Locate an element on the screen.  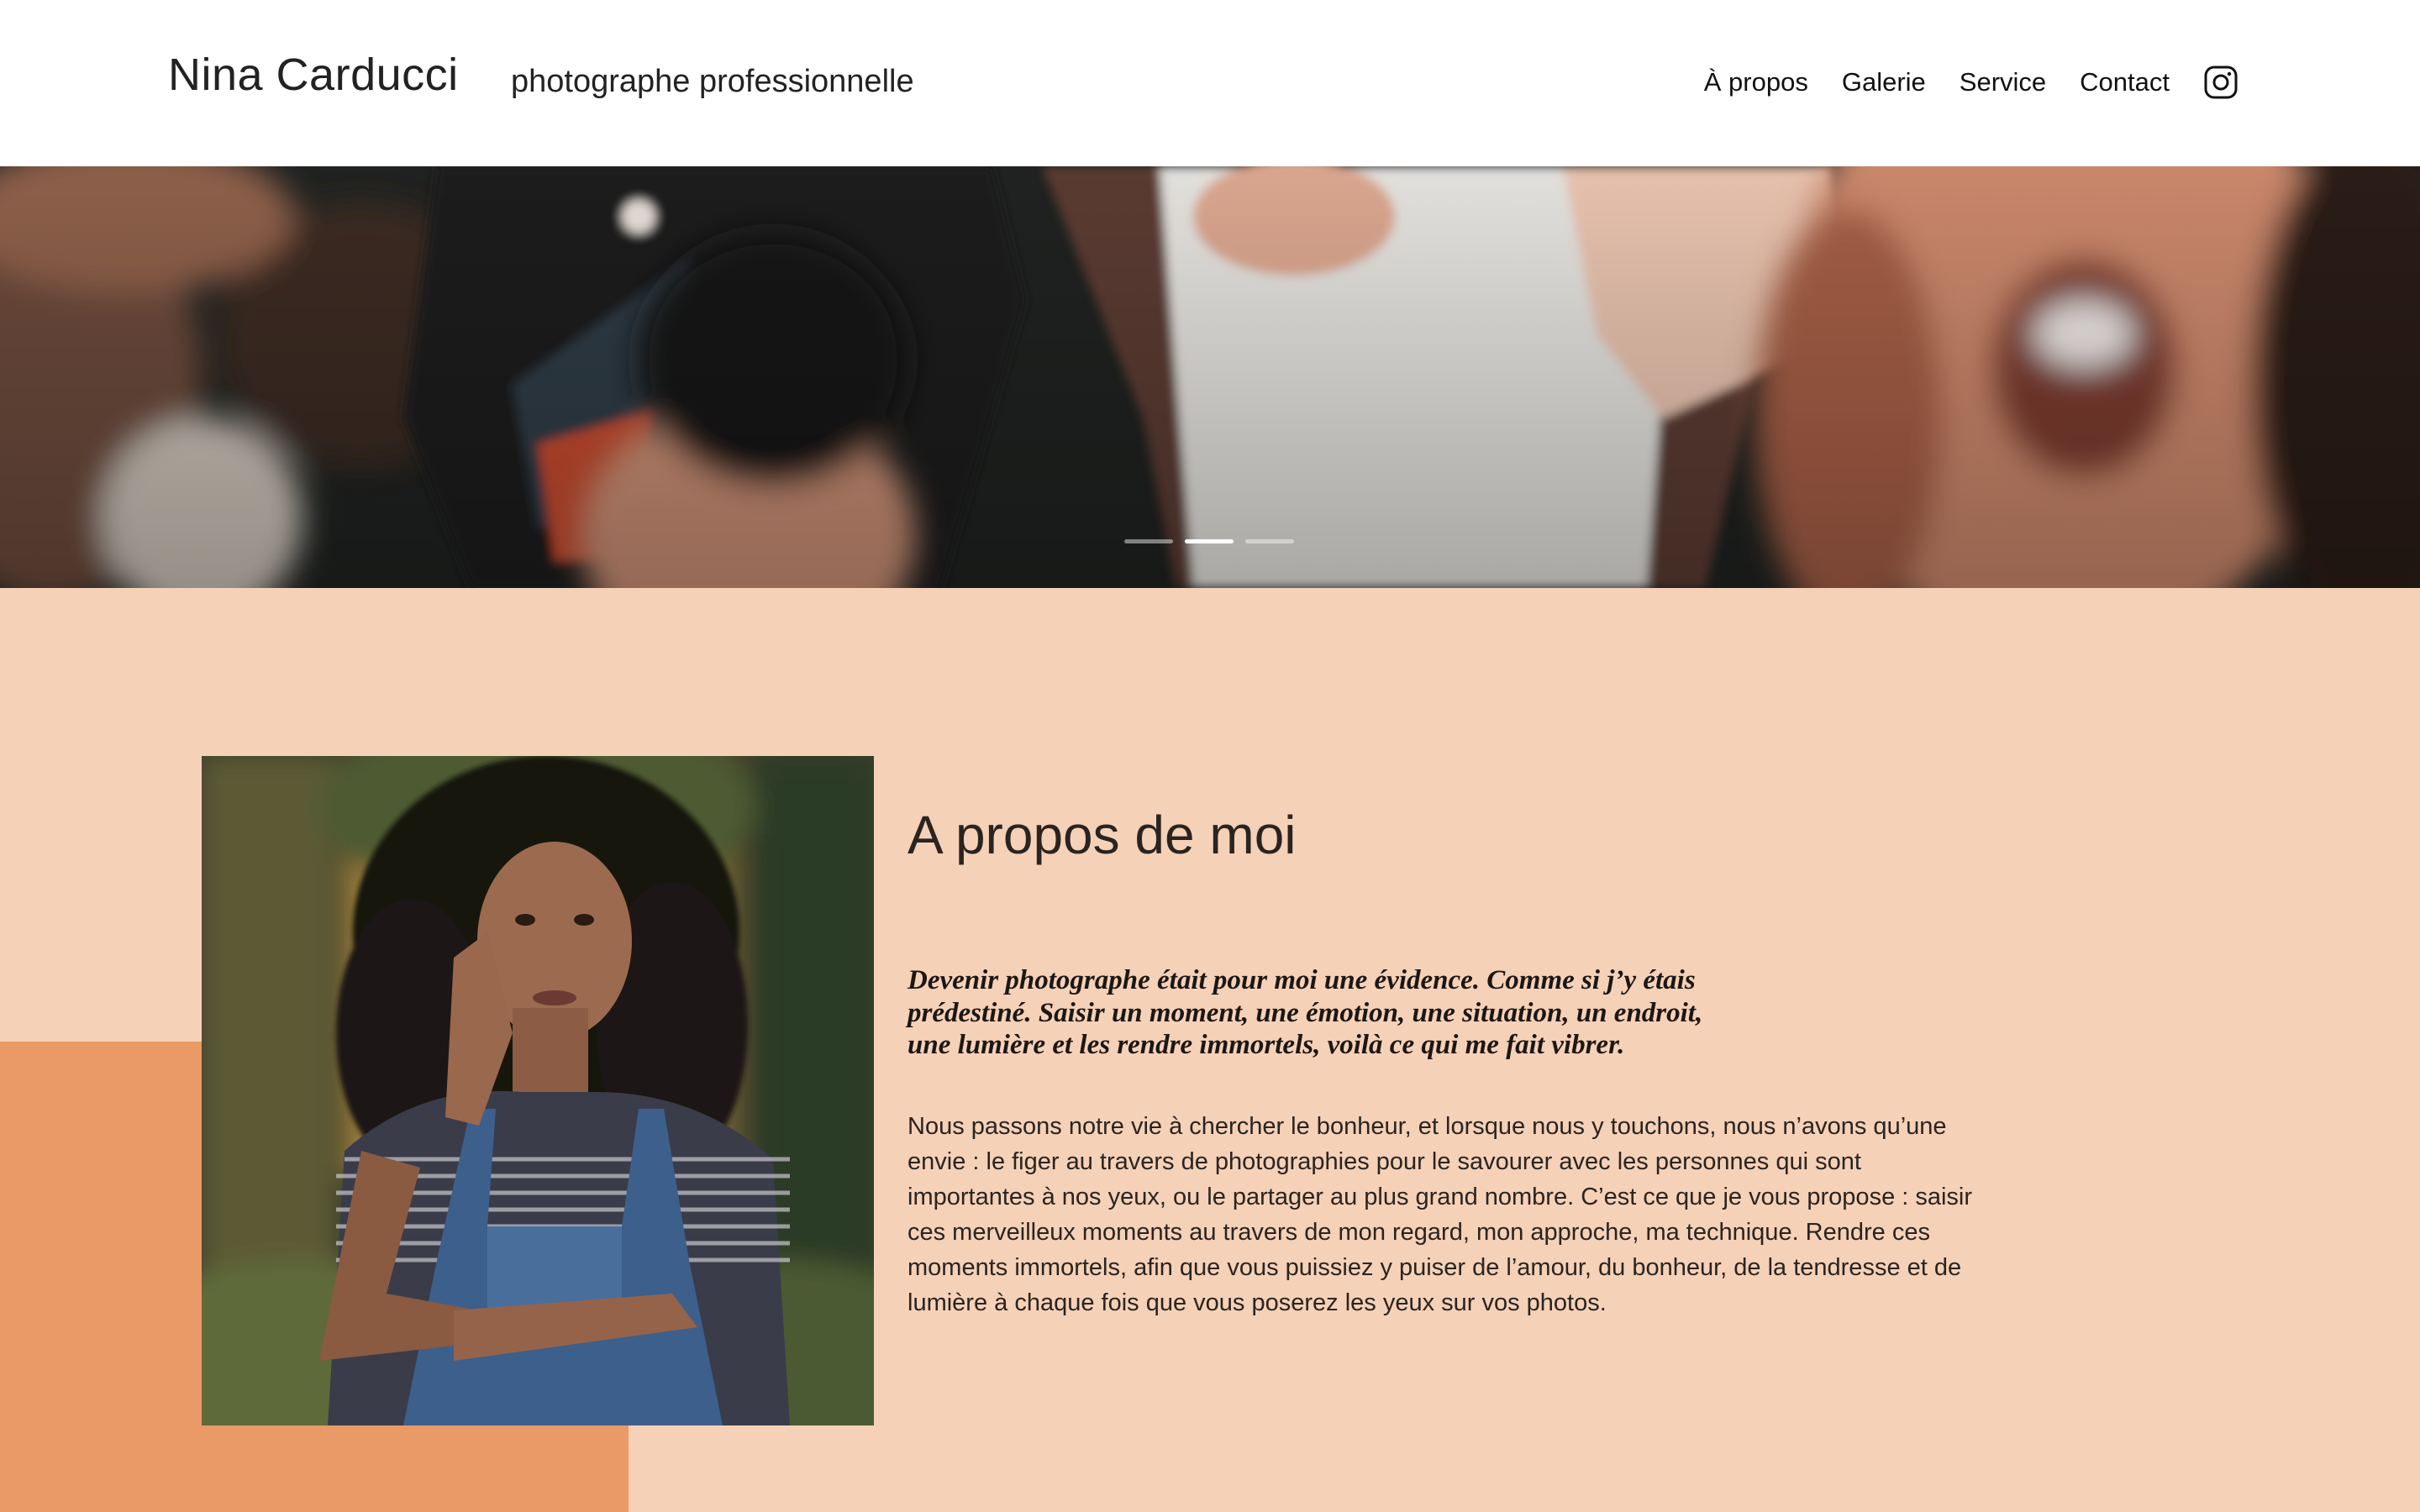
portrait-photo is located at coordinates (538, 1090).